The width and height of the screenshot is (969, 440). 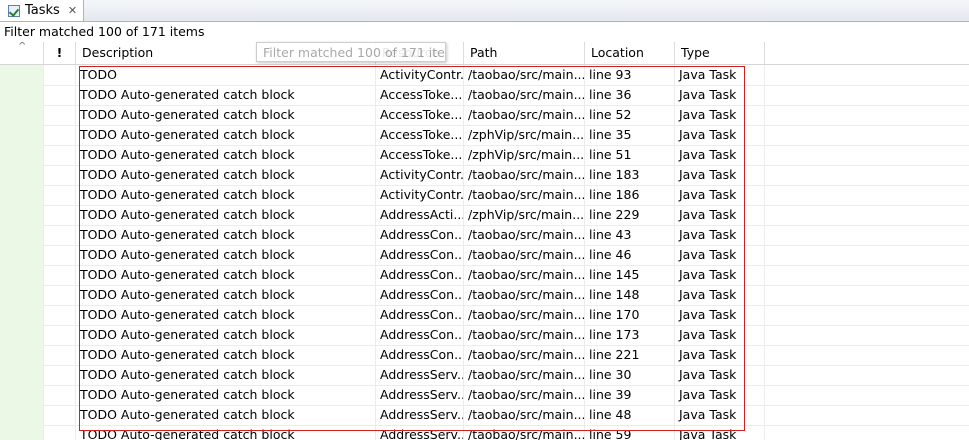 What do you see at coordinates (630, 53) in the screenshot?
I see `column-header-location: Location` at bounding box center [630, 53].